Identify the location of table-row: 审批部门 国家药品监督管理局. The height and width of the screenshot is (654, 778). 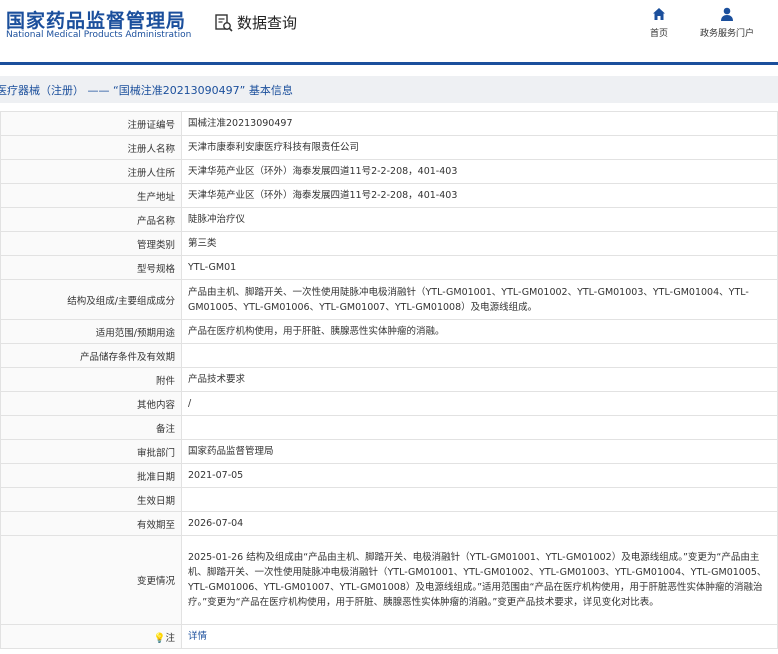
(389, 451).